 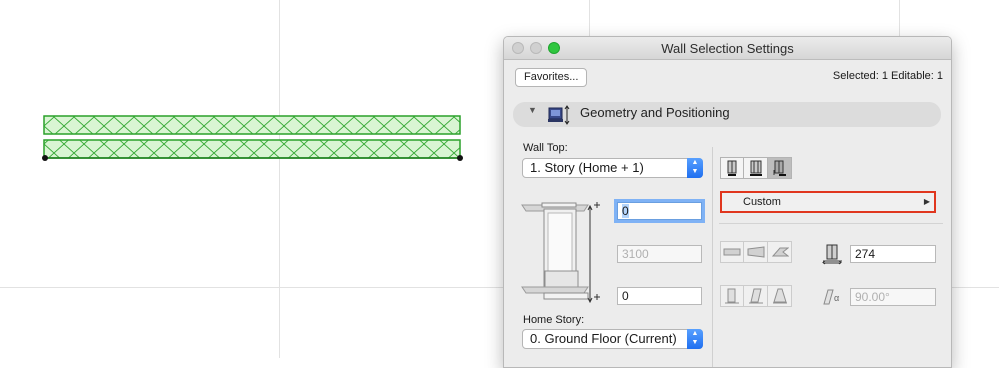 I want to click on selection-info: Selected: 1 Editable: 1, so click(x=887, y=76).